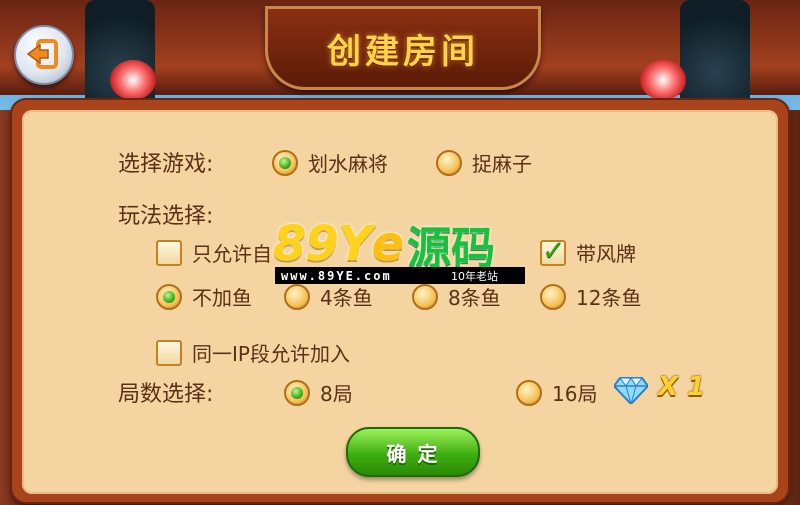 This screenshot has width=800, height=505. Describe the element at coordinates (575, 394) in the screenshot. I see `option-label: 16局` at that location.